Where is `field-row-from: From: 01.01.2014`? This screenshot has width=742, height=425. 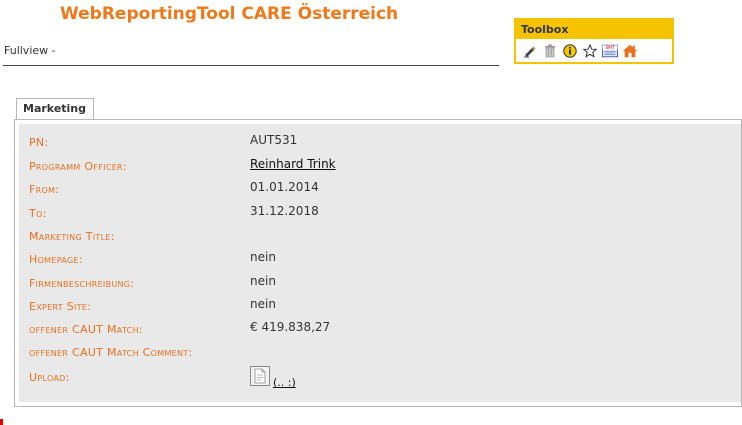
field-row-from: From: 01.01.2014 is located at coordinates (379, 190).